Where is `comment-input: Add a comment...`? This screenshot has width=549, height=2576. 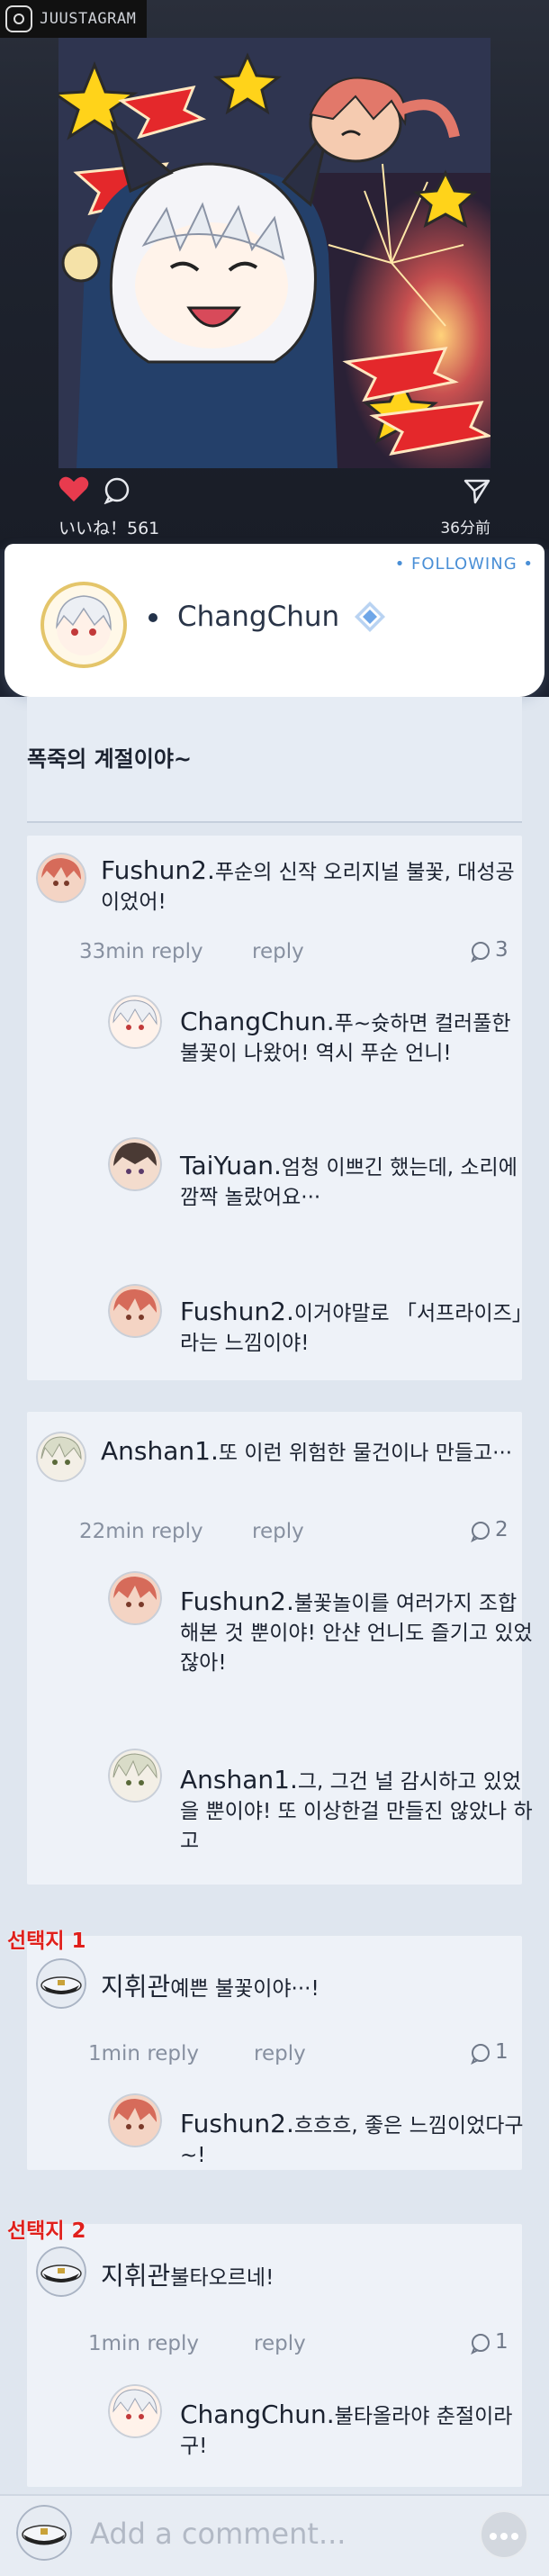
comment-input: Add a comment... is located at coordinates (218, 2534).